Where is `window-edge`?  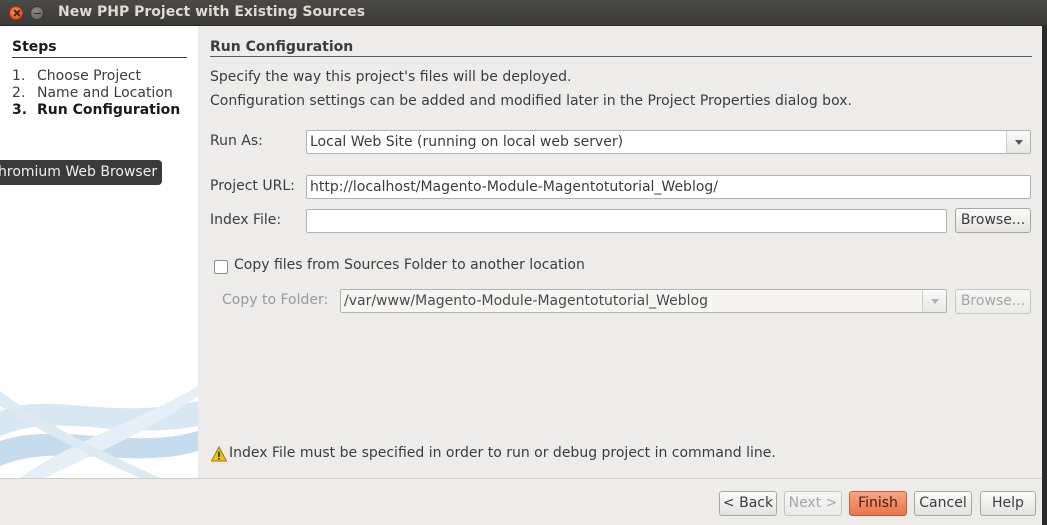
window-edge is located at coordinates (1044, 275).